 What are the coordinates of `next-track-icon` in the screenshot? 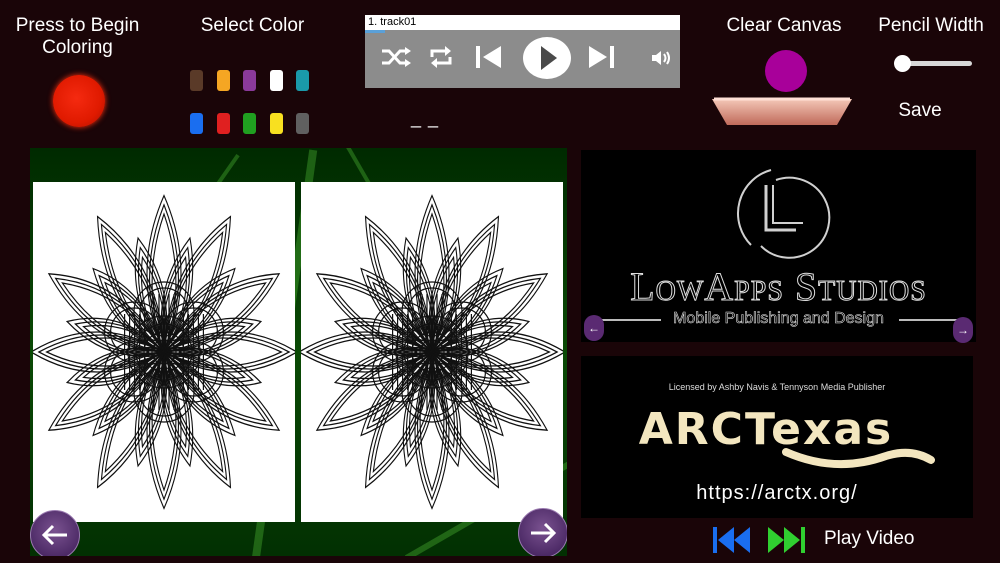 It's located at (602, 57).